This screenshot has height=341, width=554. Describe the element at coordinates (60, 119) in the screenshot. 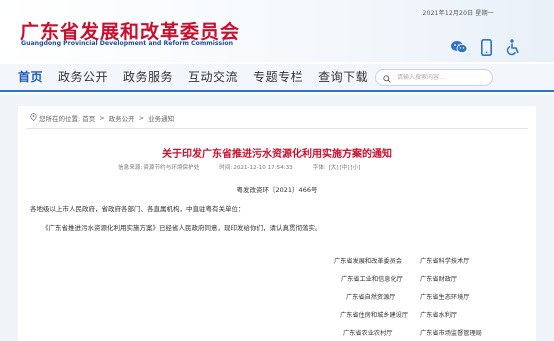

I see `breadcrumb-prefix: 您所在的位置:` at that location.